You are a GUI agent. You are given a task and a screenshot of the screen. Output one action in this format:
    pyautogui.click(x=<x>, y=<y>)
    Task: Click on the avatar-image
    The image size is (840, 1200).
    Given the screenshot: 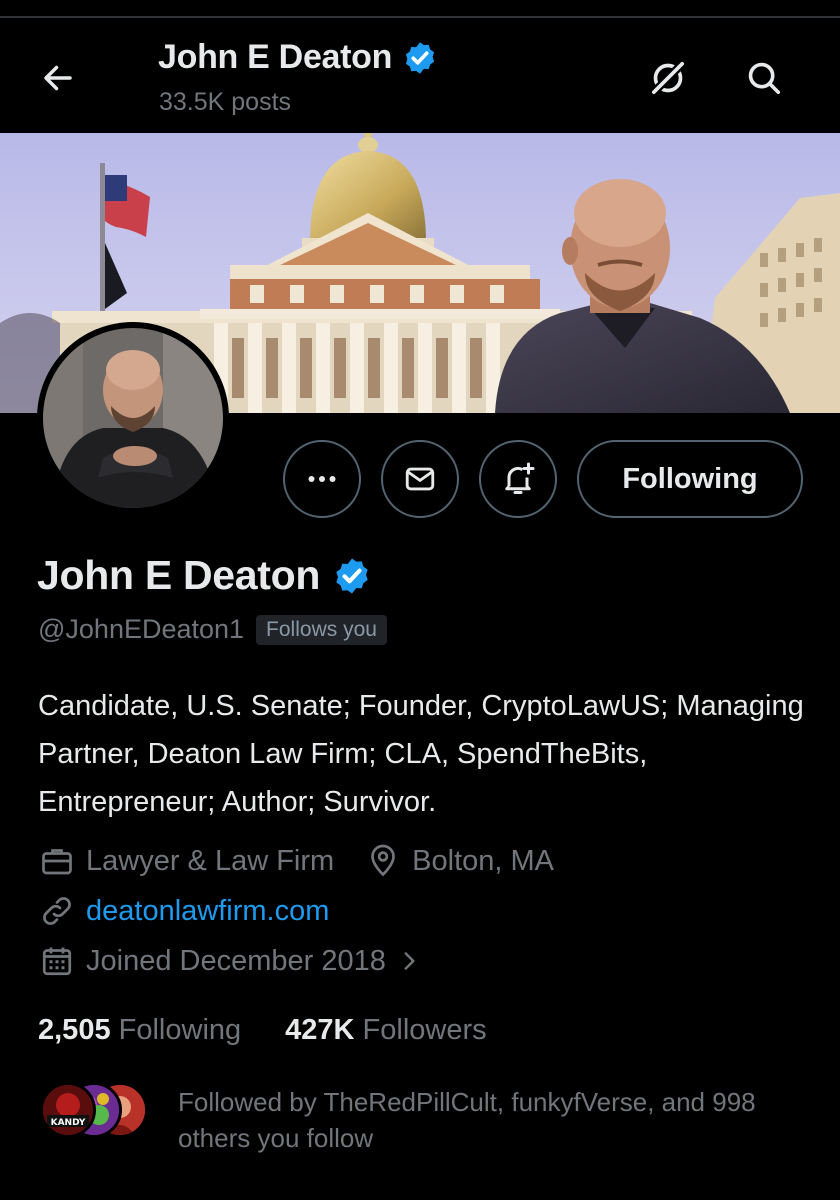 What is the action you would take?
    pyautogui.click(x=133, y=418)
    